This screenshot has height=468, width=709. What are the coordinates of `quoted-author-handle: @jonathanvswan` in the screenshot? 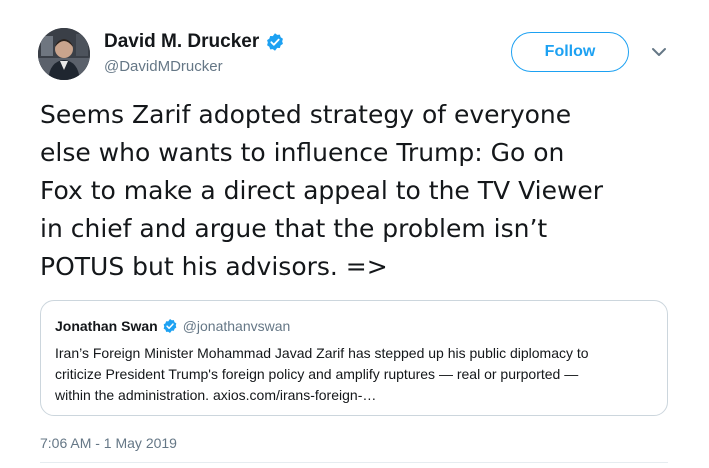 It's located at (236, 326).